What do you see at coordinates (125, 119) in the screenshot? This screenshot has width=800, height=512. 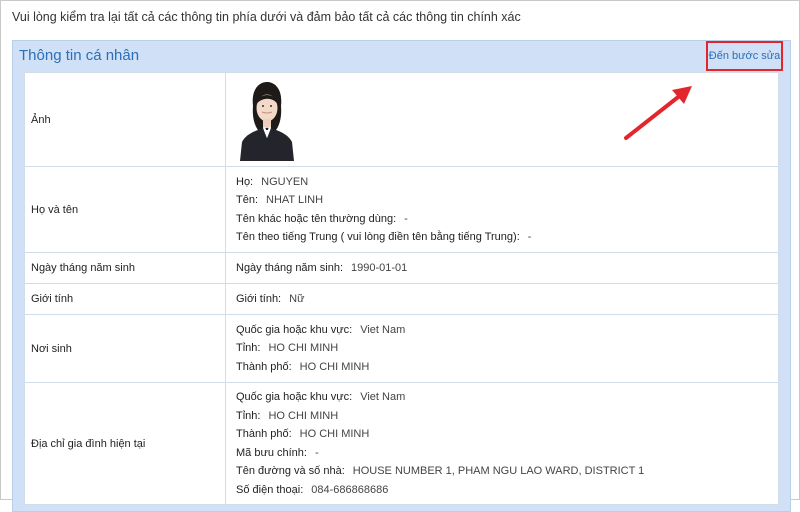 I see `row-label: Ảnh` at bounding box center [125, 119].